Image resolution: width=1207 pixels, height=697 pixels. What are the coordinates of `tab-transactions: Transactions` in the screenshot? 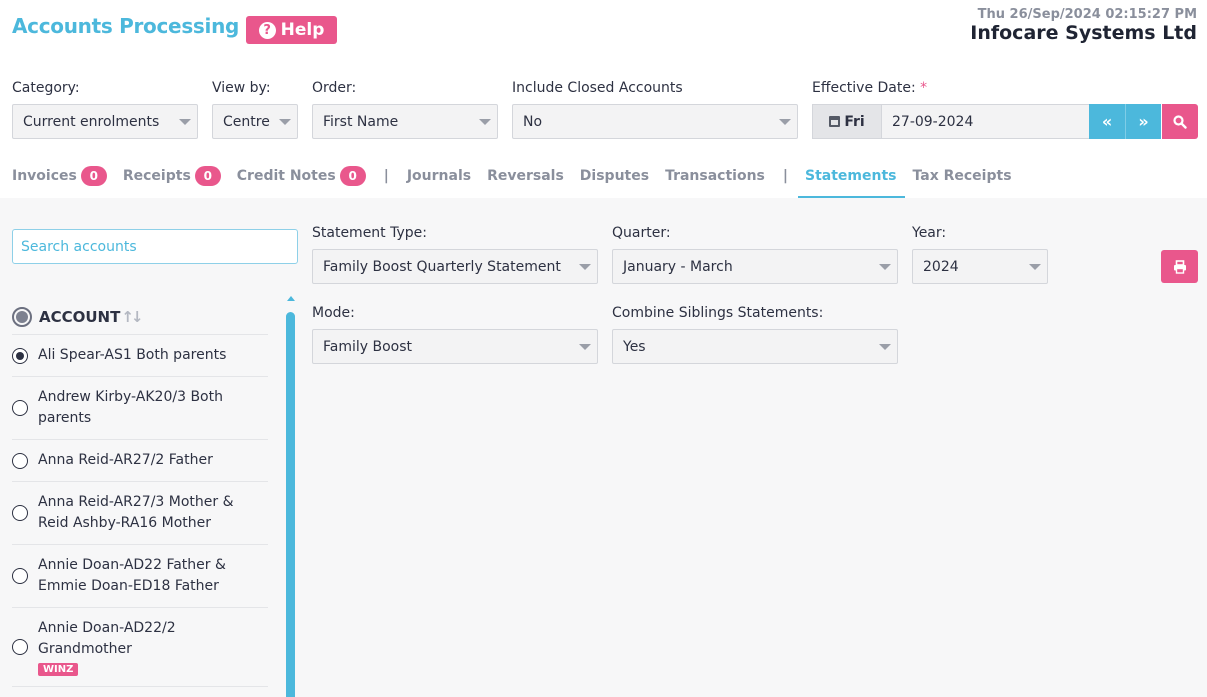 It's located at (715, 179).